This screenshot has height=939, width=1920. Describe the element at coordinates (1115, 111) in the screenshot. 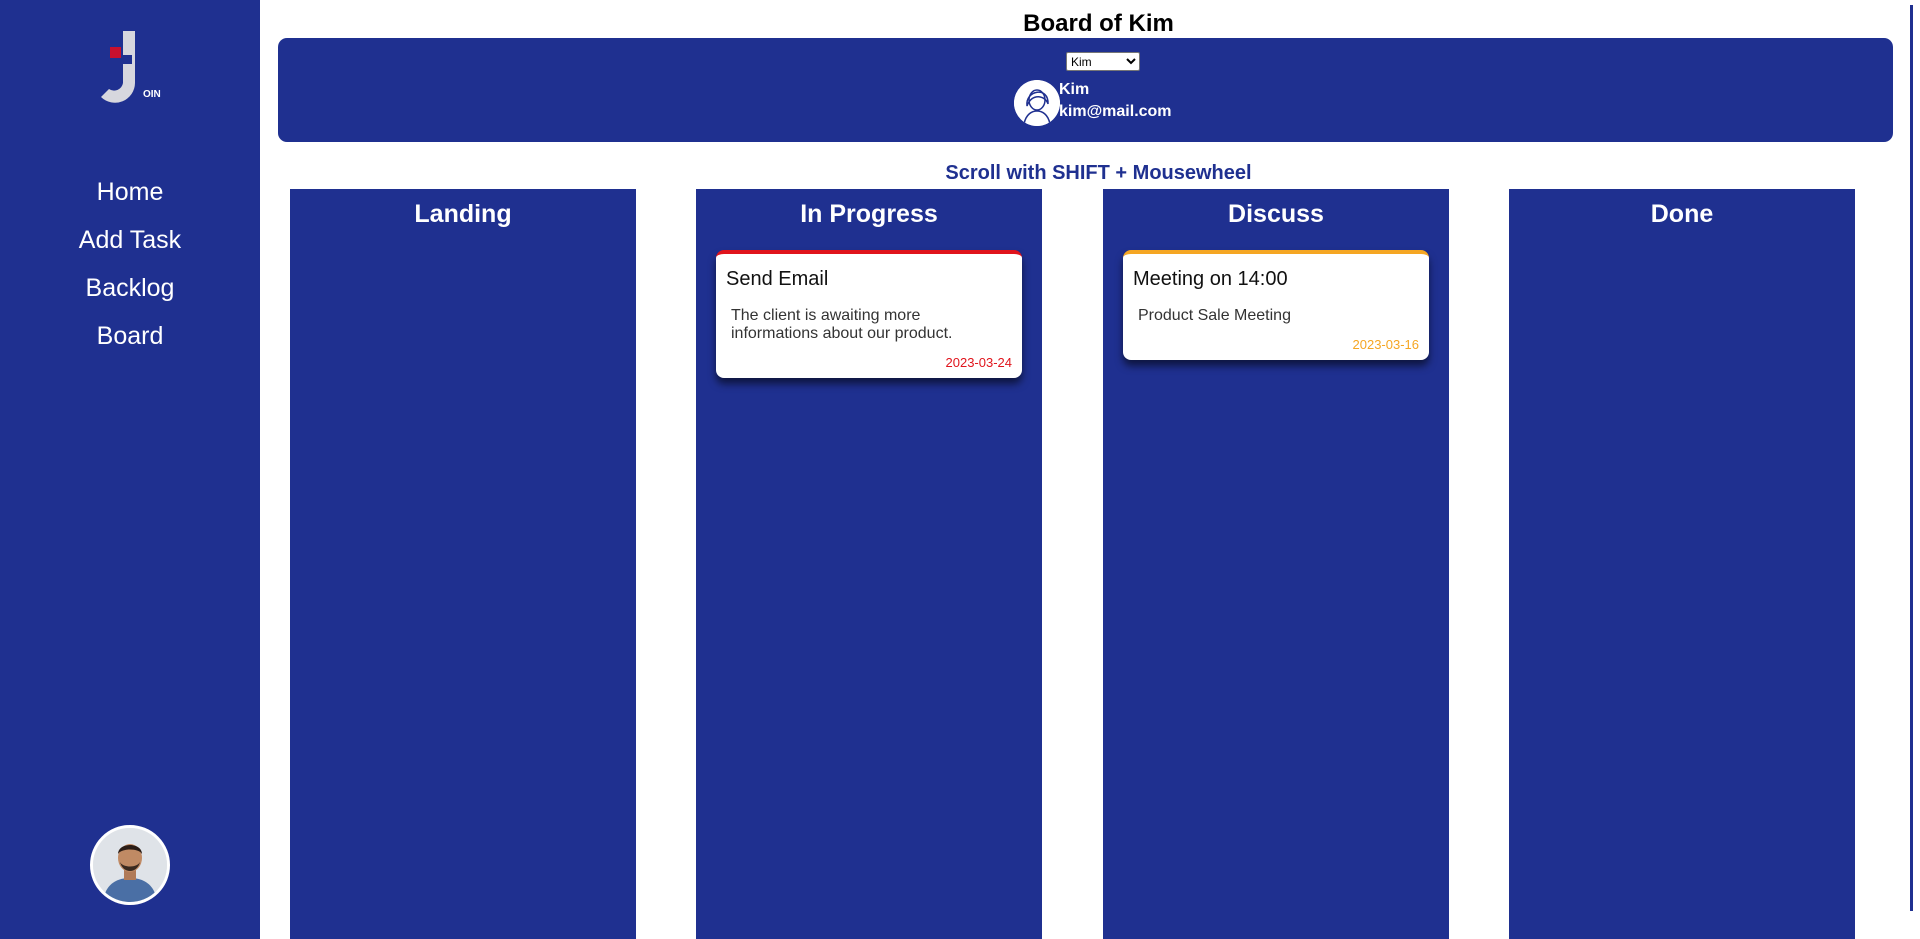

I see `user-email: kim@mail.com` at that location.